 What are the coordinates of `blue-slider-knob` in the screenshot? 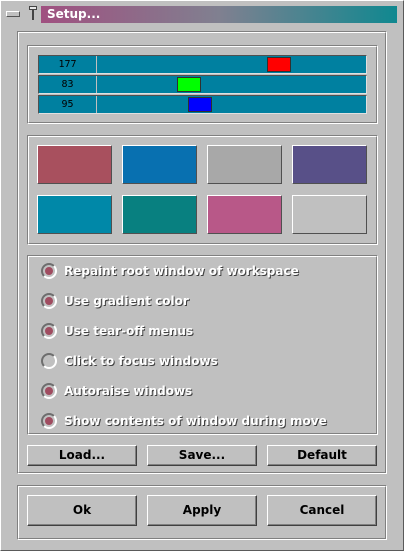 It's located at (200, 104).